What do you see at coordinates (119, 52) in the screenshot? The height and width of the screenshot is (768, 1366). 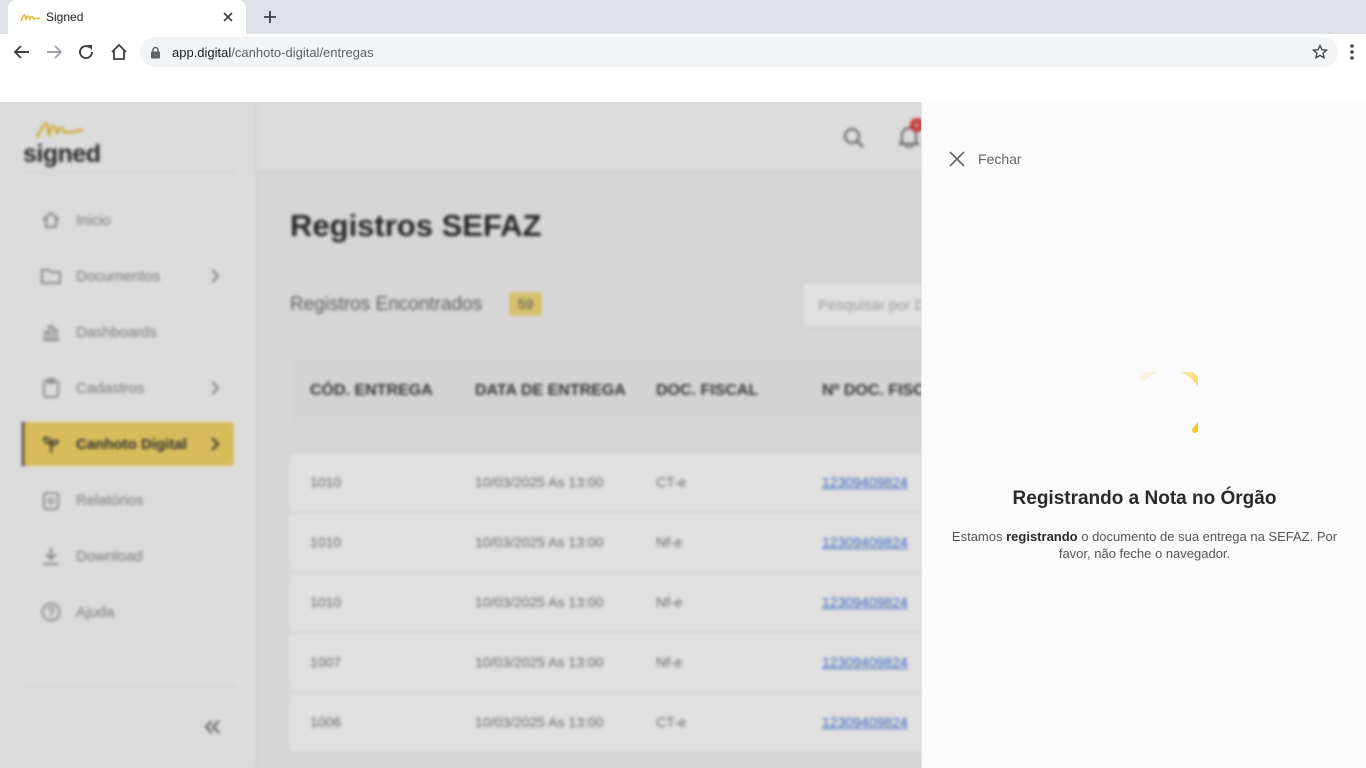 I see `home-icon` at bounding box center [119, 52].